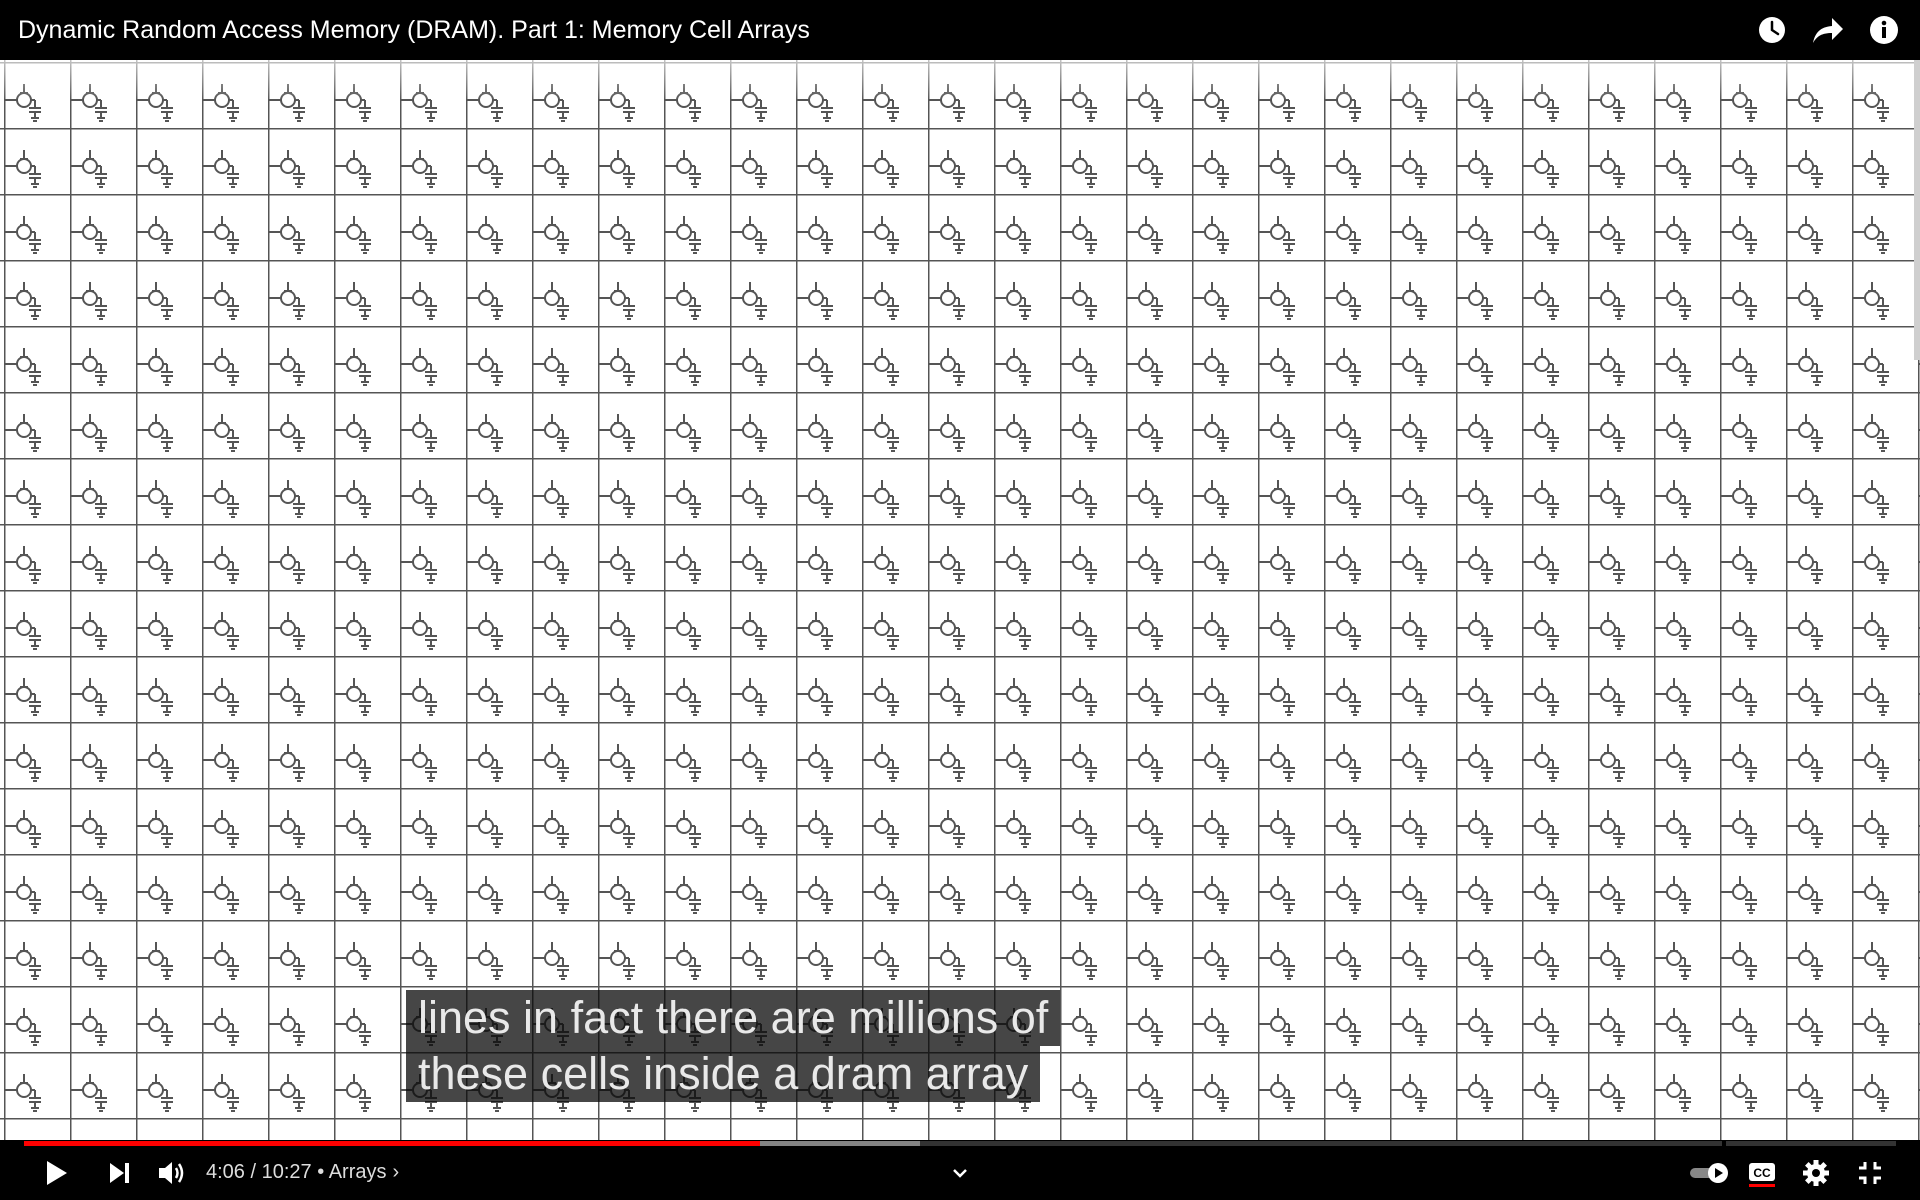 The height and width of the screenshot is (1200, 1920). Describe the element at coordinates (286, 1172) in the screenshot. I see `duration: 10:27` at that location.